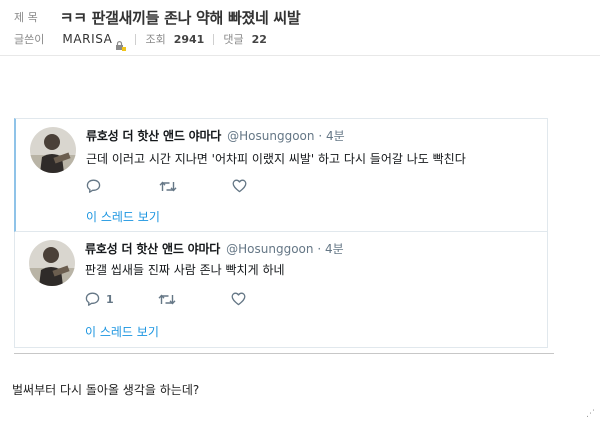 The image size is (600, 423). What do you see at coordinates (155, 39) in the screenshot?
I see `views-label: 조회` at bounding box center [155, 39].